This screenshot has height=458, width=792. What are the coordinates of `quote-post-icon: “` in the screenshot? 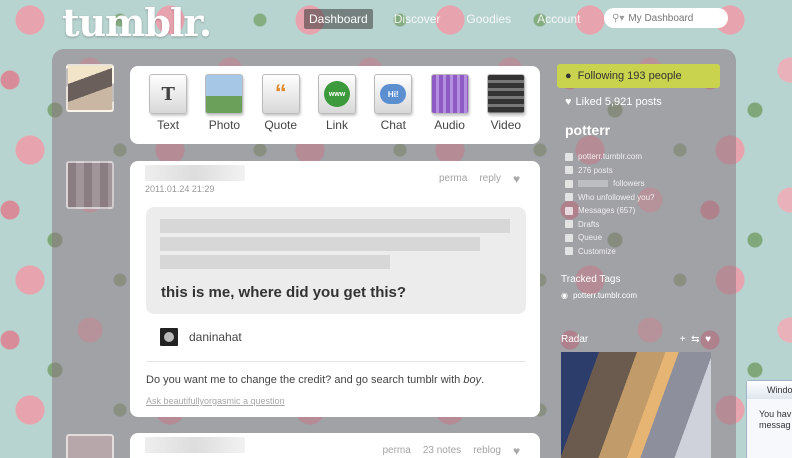 It's located at (280, 94).